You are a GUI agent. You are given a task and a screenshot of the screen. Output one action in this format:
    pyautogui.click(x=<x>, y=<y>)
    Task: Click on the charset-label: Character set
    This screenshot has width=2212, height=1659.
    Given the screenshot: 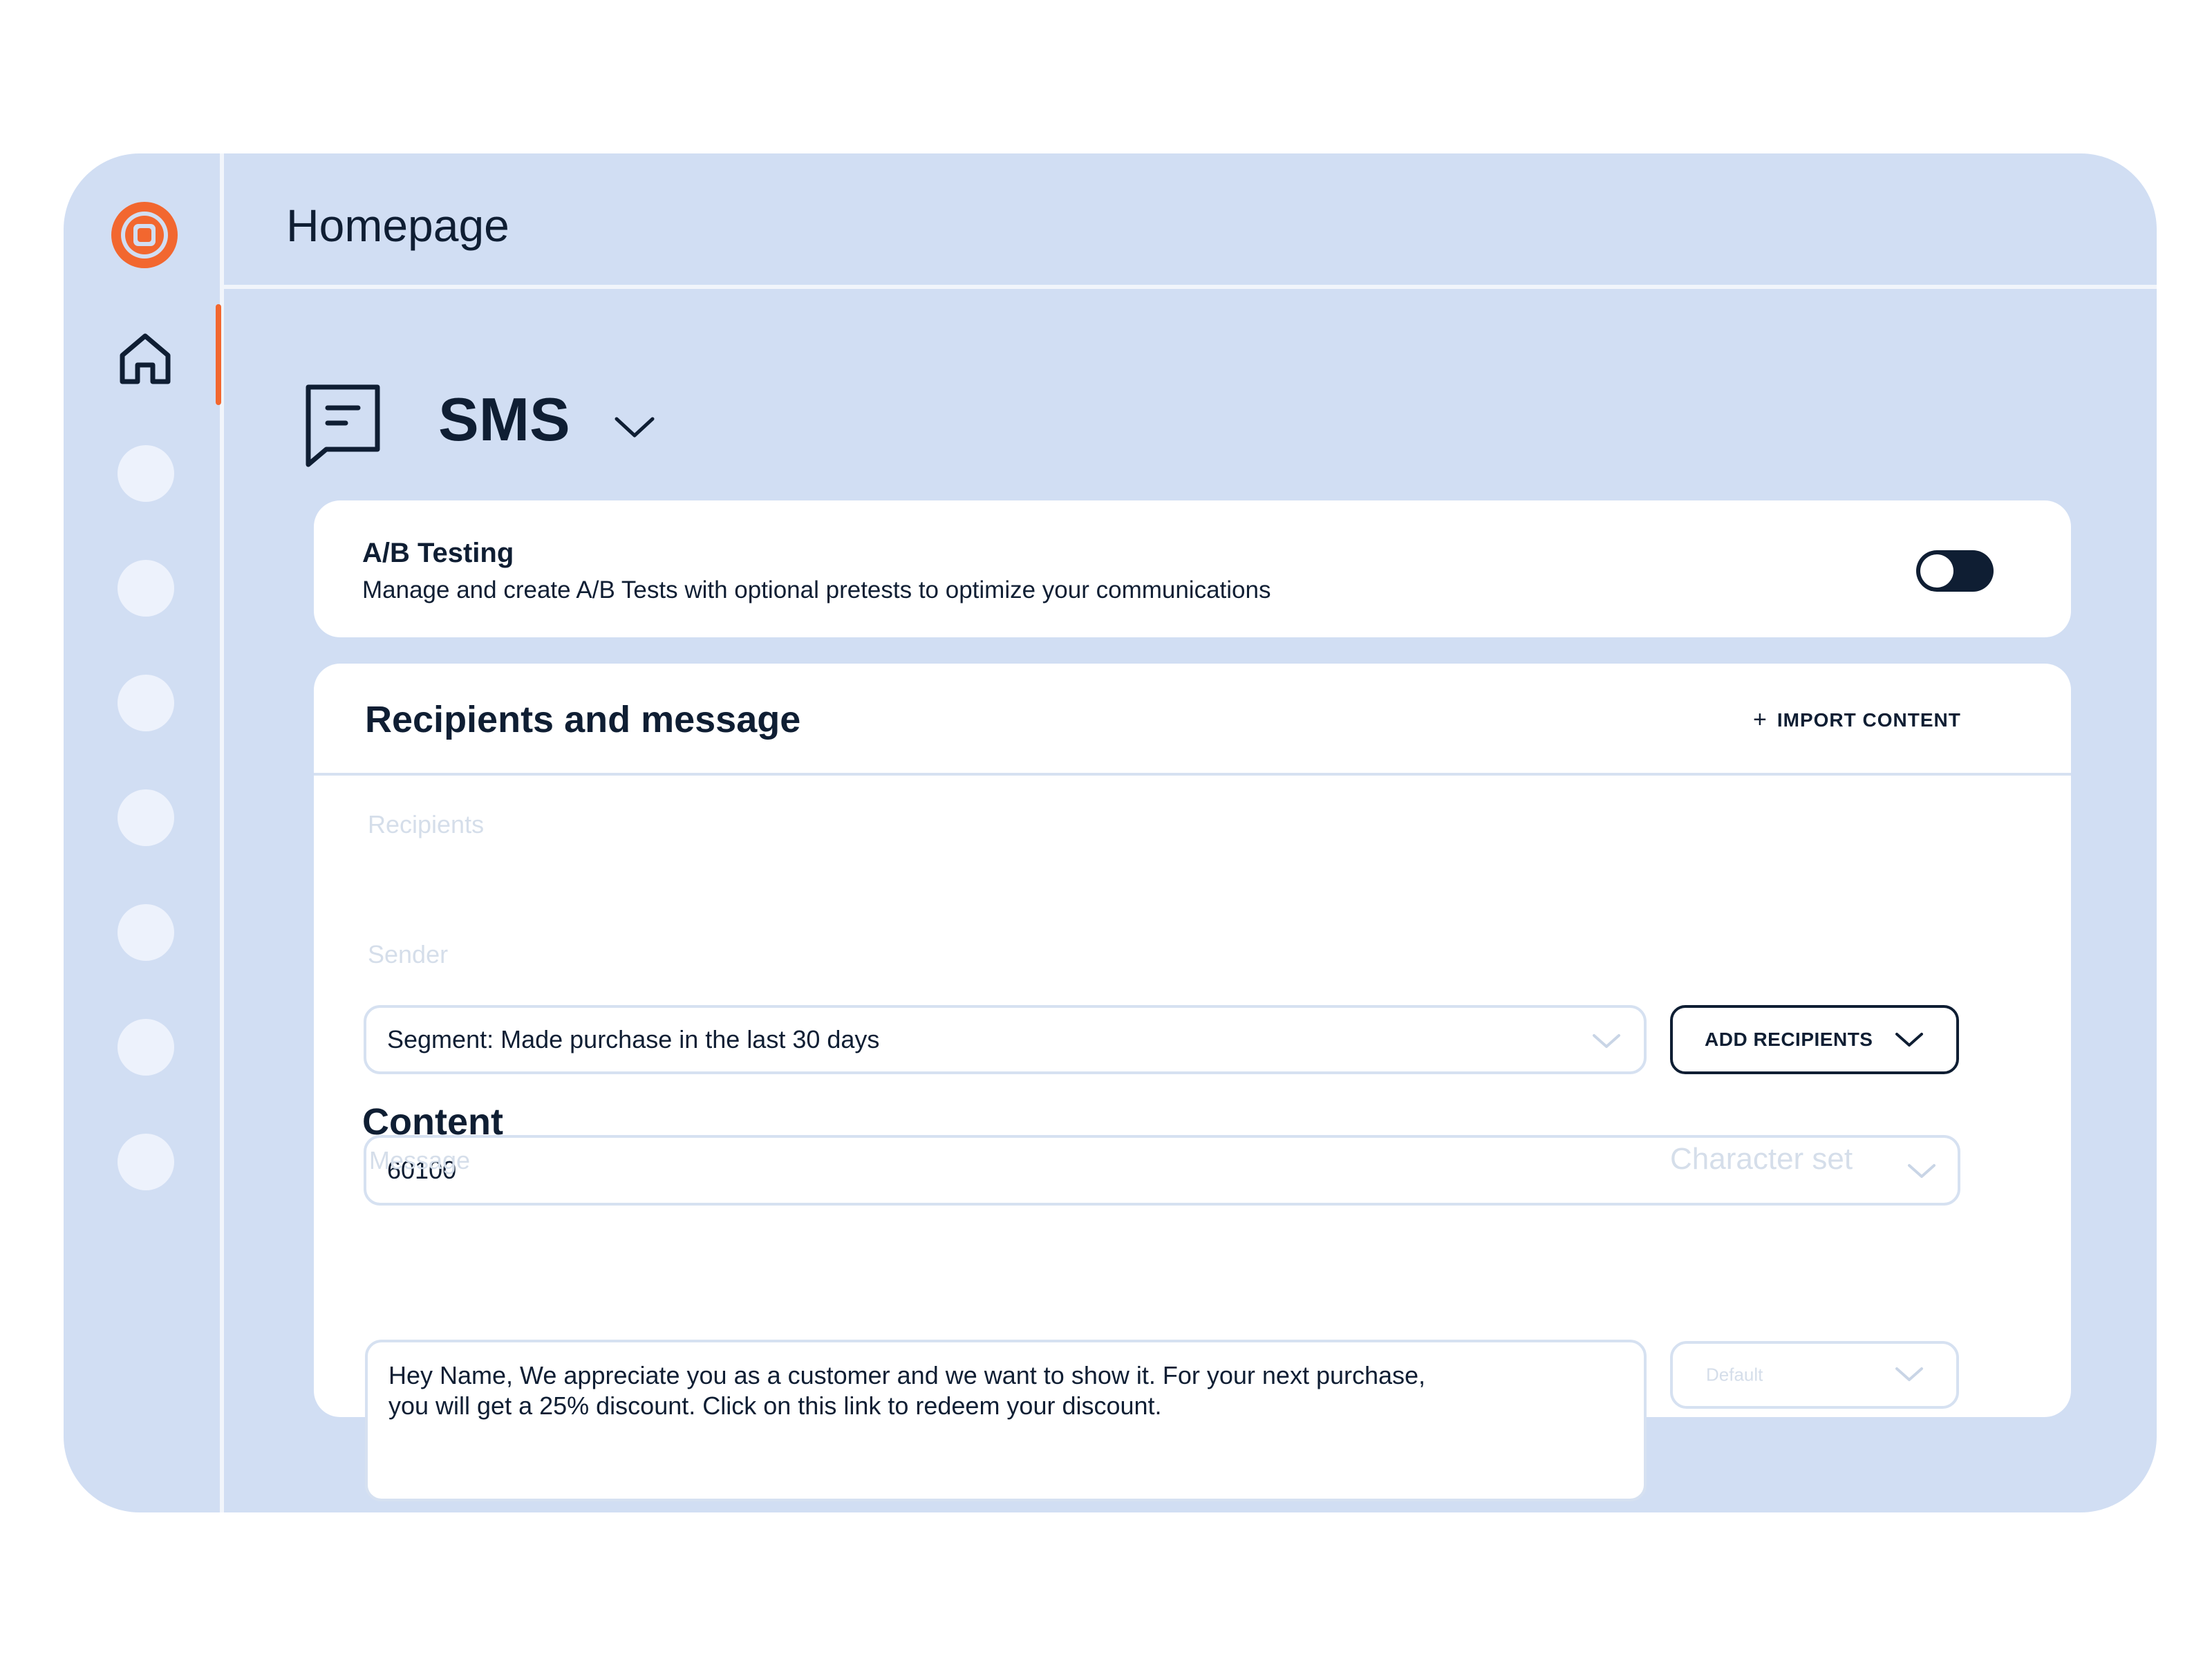 What is the action you would take?
    pyautogui.click(x=1761, y=1159)
    